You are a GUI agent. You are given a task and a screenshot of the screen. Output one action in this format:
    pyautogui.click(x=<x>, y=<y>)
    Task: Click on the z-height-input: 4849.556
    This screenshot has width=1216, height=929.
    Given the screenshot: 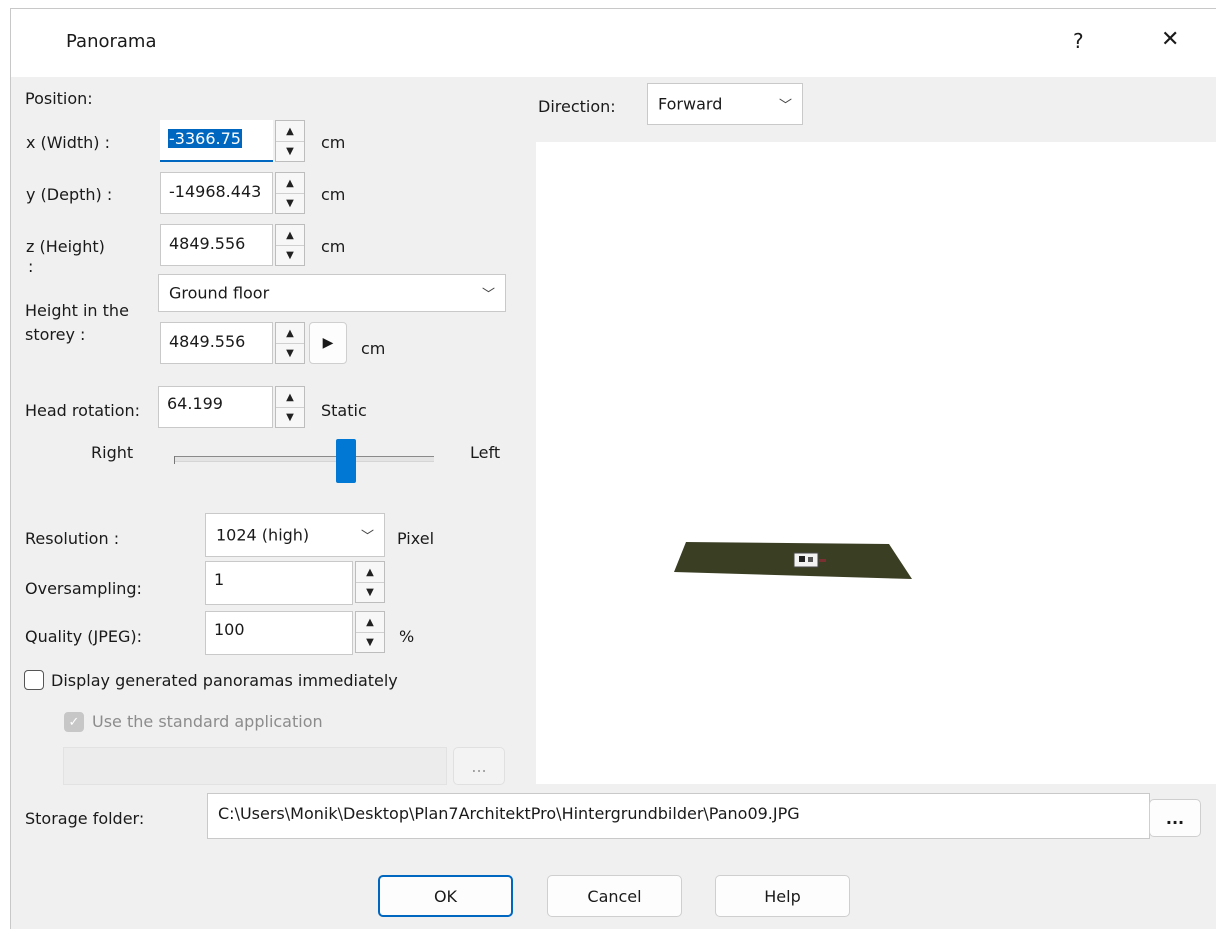 What is the action you would take?
    pyautogui.click(x=216, y=245)
    